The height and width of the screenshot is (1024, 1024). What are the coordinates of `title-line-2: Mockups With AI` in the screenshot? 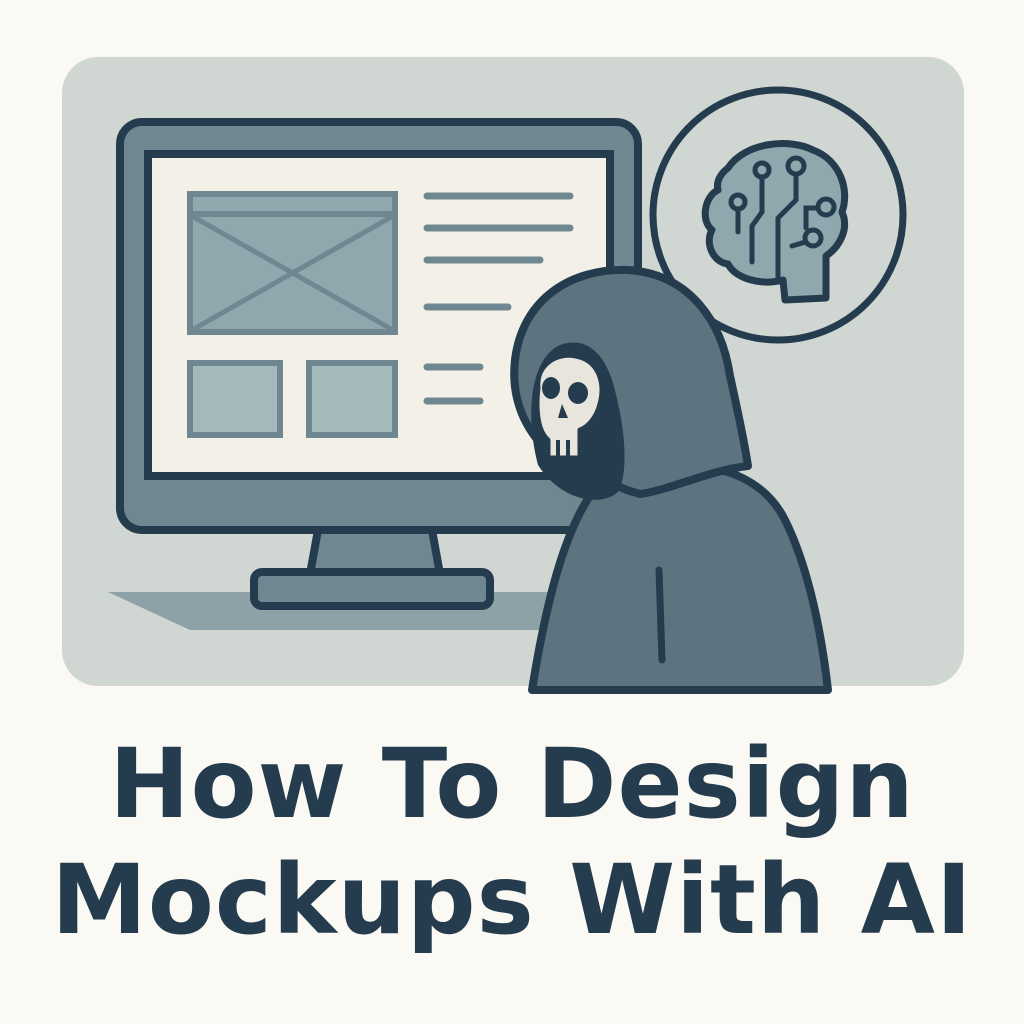 It's located at (512, 900).